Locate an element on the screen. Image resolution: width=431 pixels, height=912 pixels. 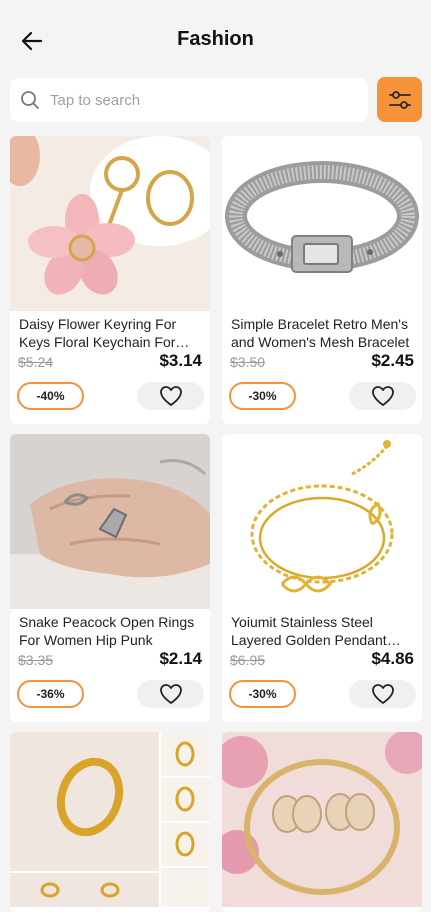
product-image-mesh-bracelet is located at coordinates (322, 223).